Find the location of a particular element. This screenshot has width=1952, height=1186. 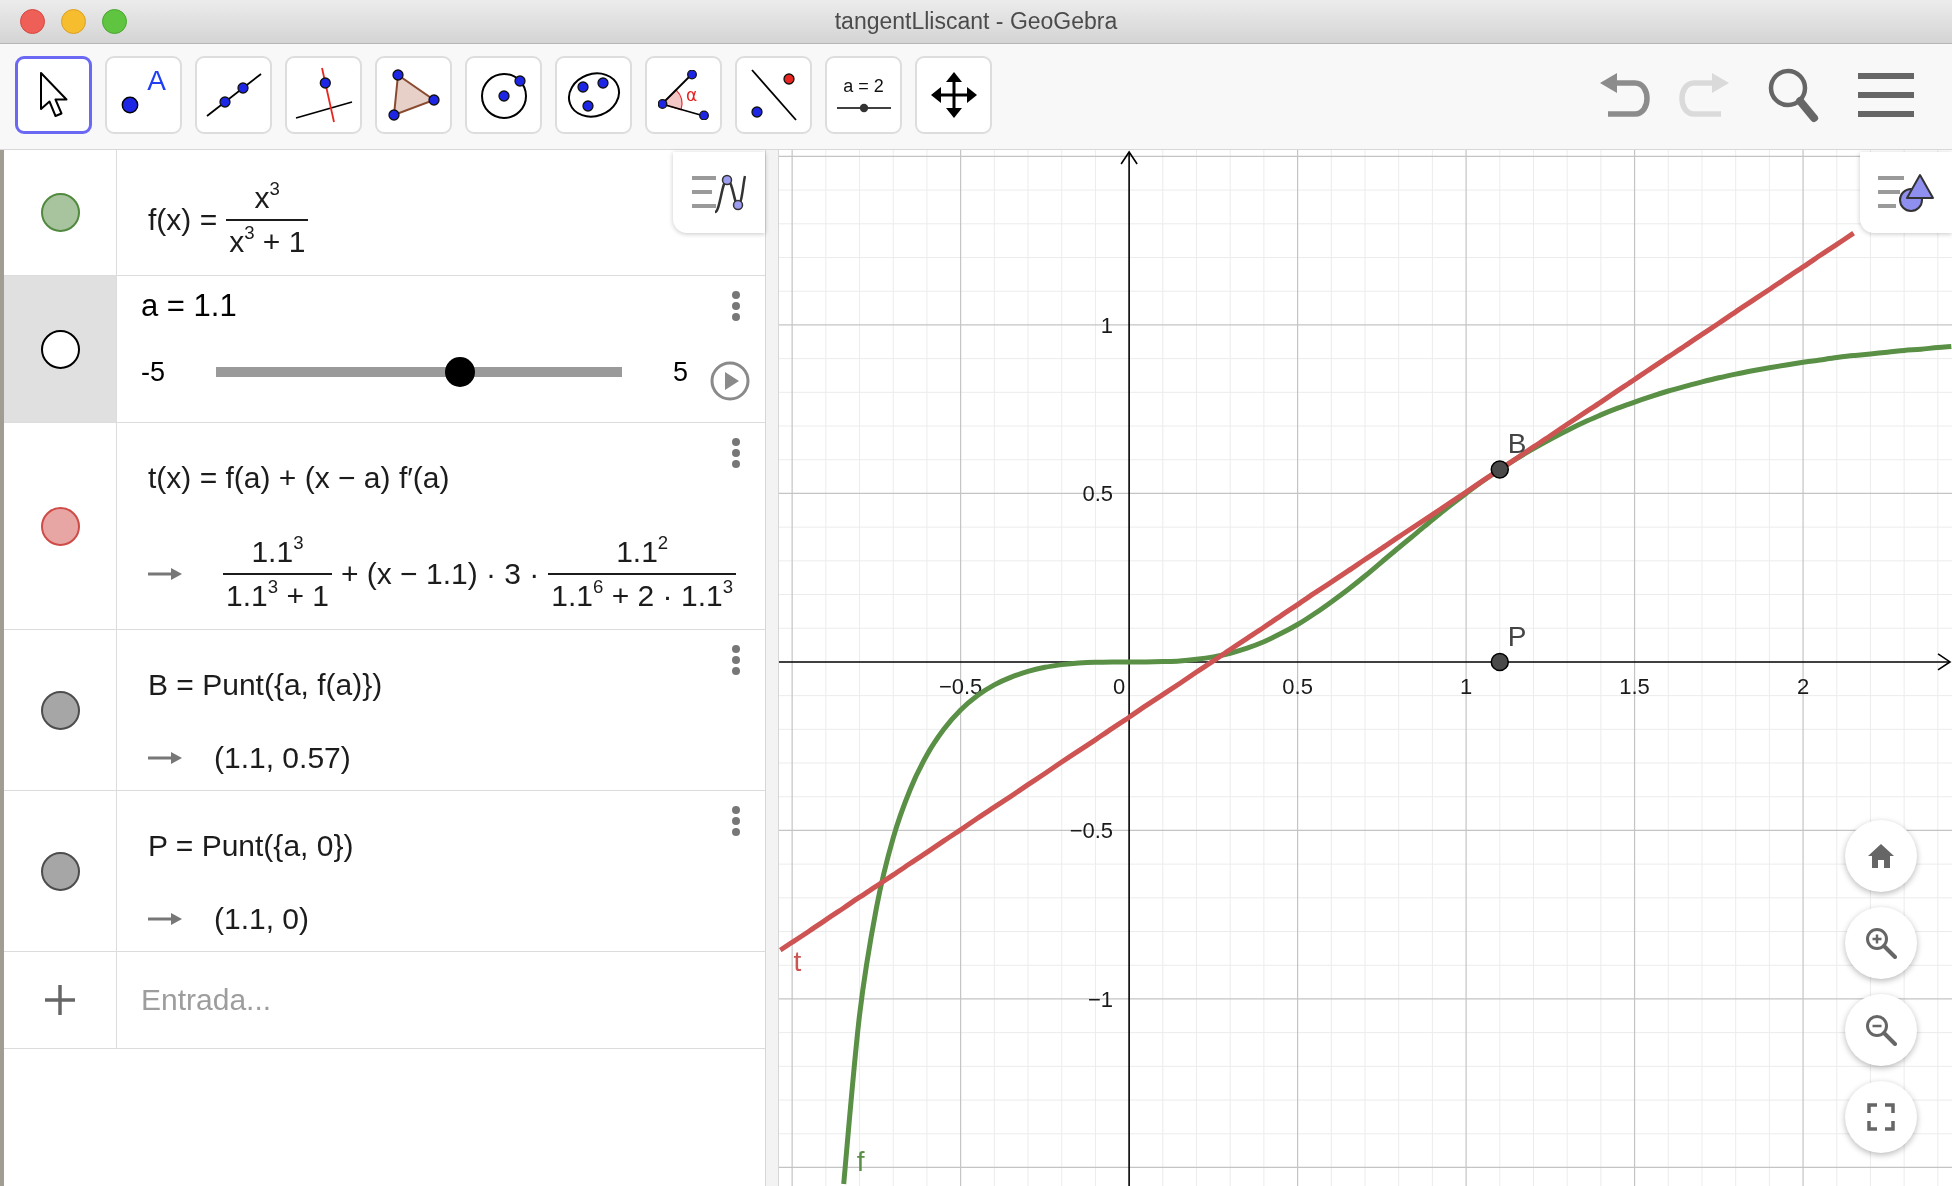

fullscreen-icon is located at coordinates (1881, 1117).